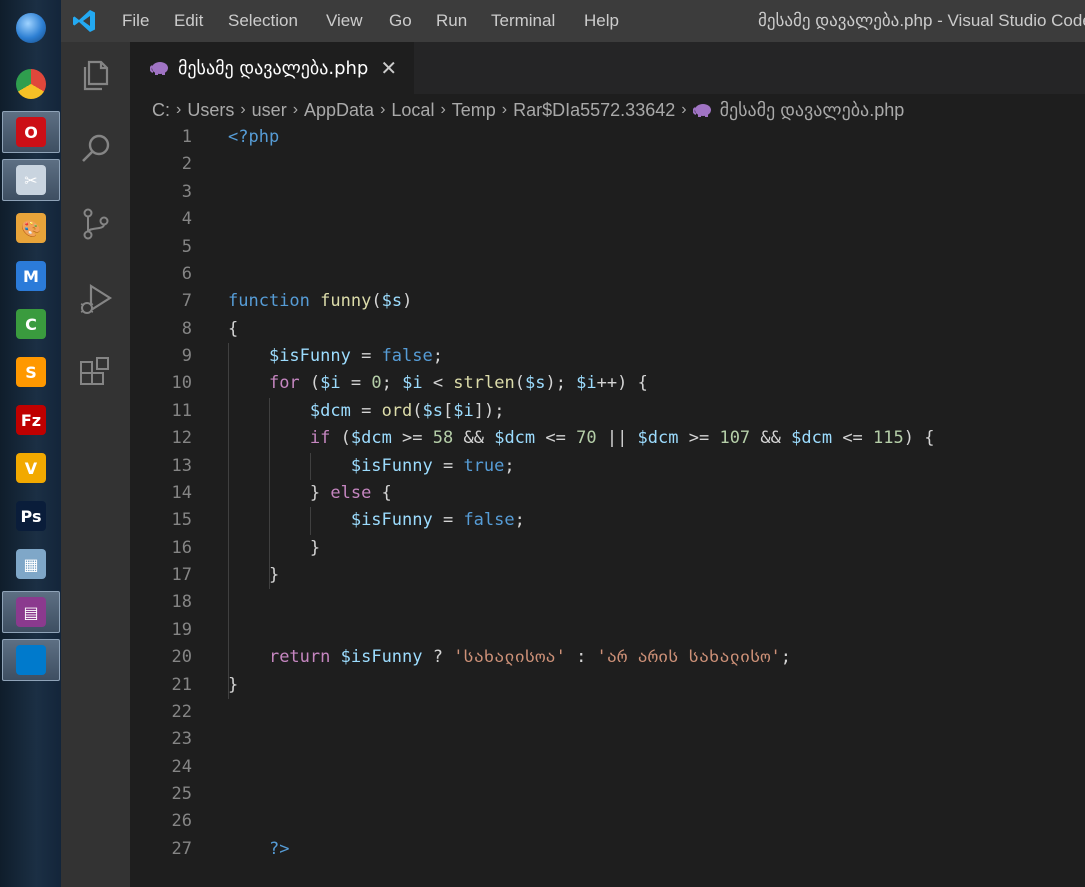 The width and height of the screenshot is (1085, 887). What do you see at coordinates (31, 468) in the screenshot?
I see `taskbar-vectorian: V` at bounding box center [31, 468].